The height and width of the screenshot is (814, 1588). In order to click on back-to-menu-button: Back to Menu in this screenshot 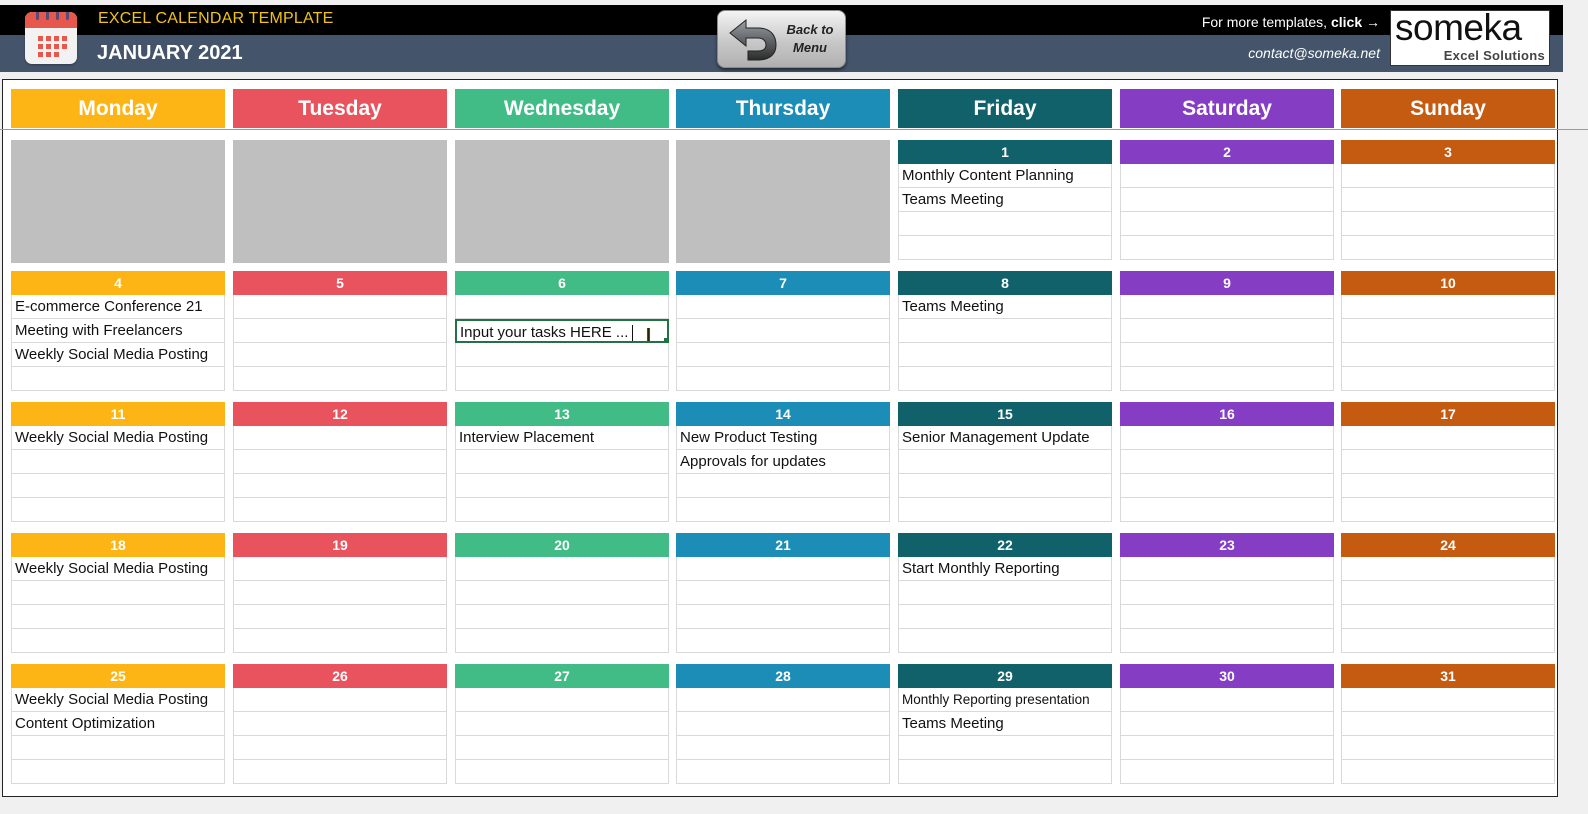, I will do `click(781, 39)`.